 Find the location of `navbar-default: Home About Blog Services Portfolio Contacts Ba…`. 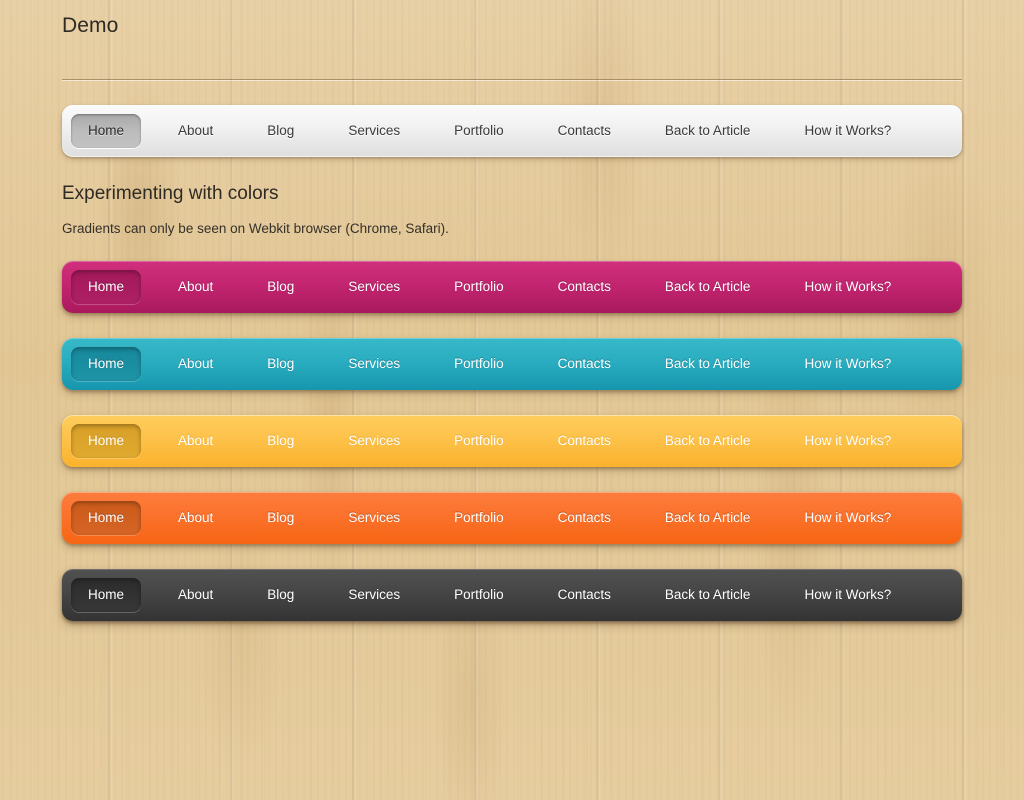

navbar-default: Home About Blog Services Portfolio Contacts Ba… is located at coordinates (512, 131).